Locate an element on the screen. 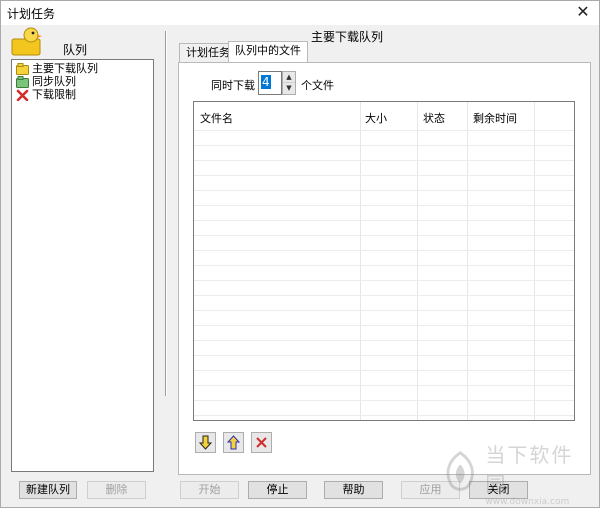 This screenshot has width=600, height=508. tree-item-label: 同步队列 is located at coordinates (54, 81).